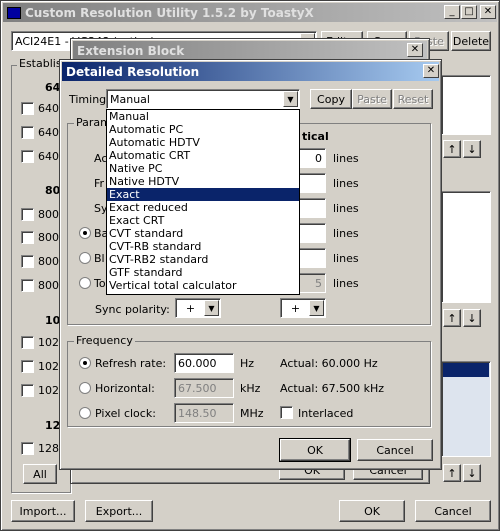  I want to click on horizontal-unit: kHz, so click(250, 388).